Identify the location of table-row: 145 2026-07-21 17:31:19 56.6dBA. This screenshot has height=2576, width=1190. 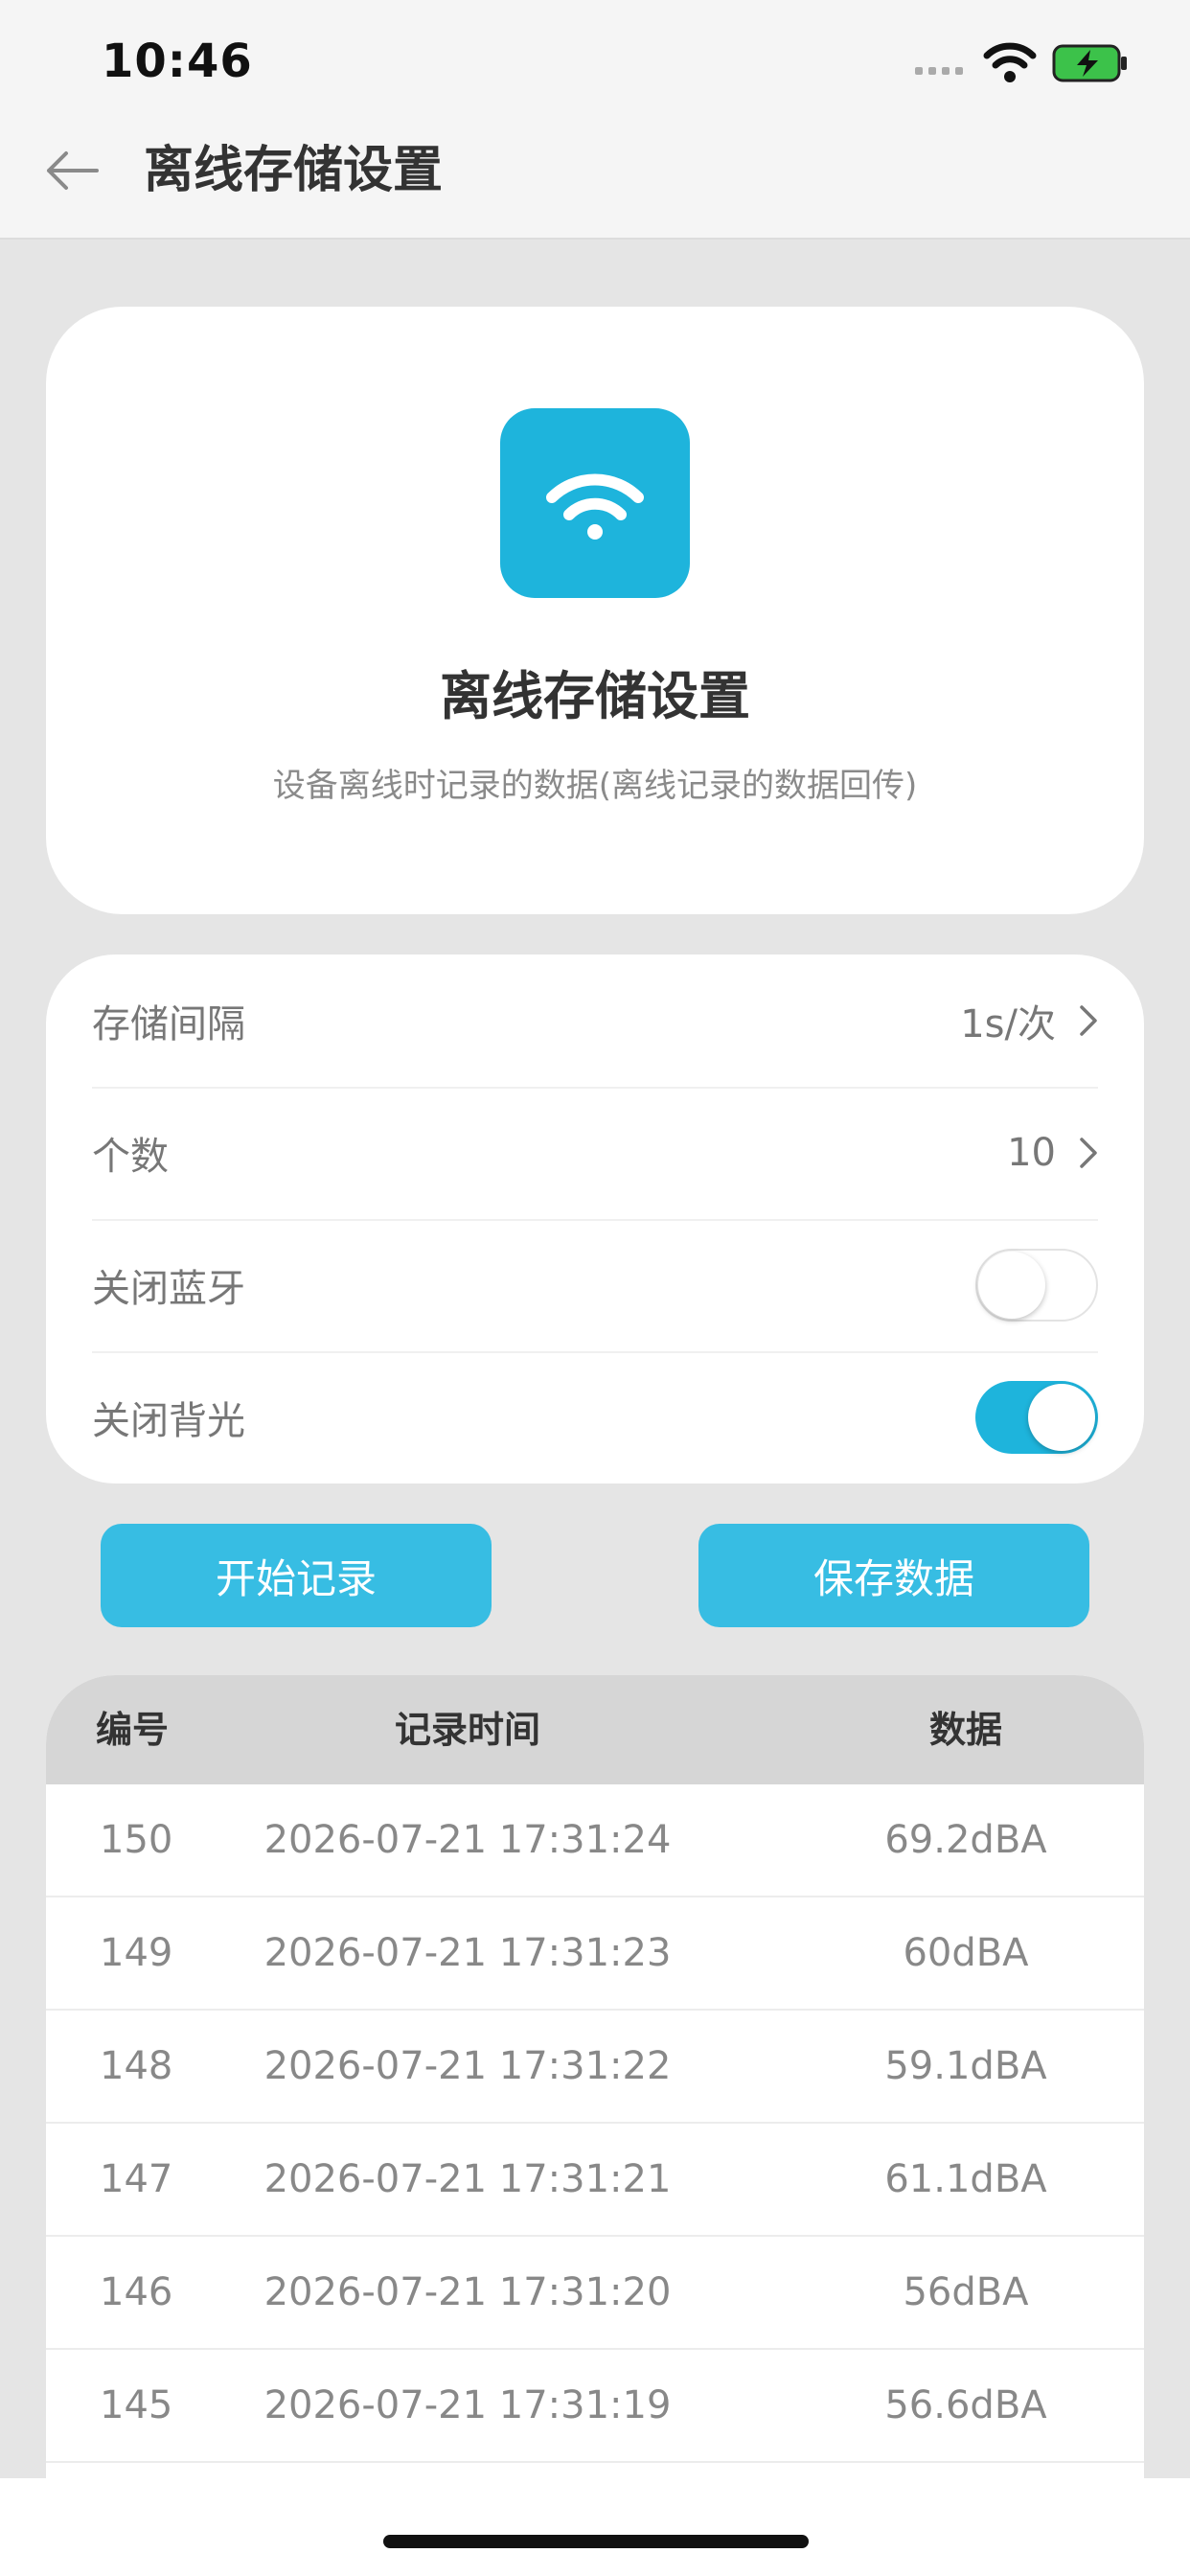
(595, 2406).